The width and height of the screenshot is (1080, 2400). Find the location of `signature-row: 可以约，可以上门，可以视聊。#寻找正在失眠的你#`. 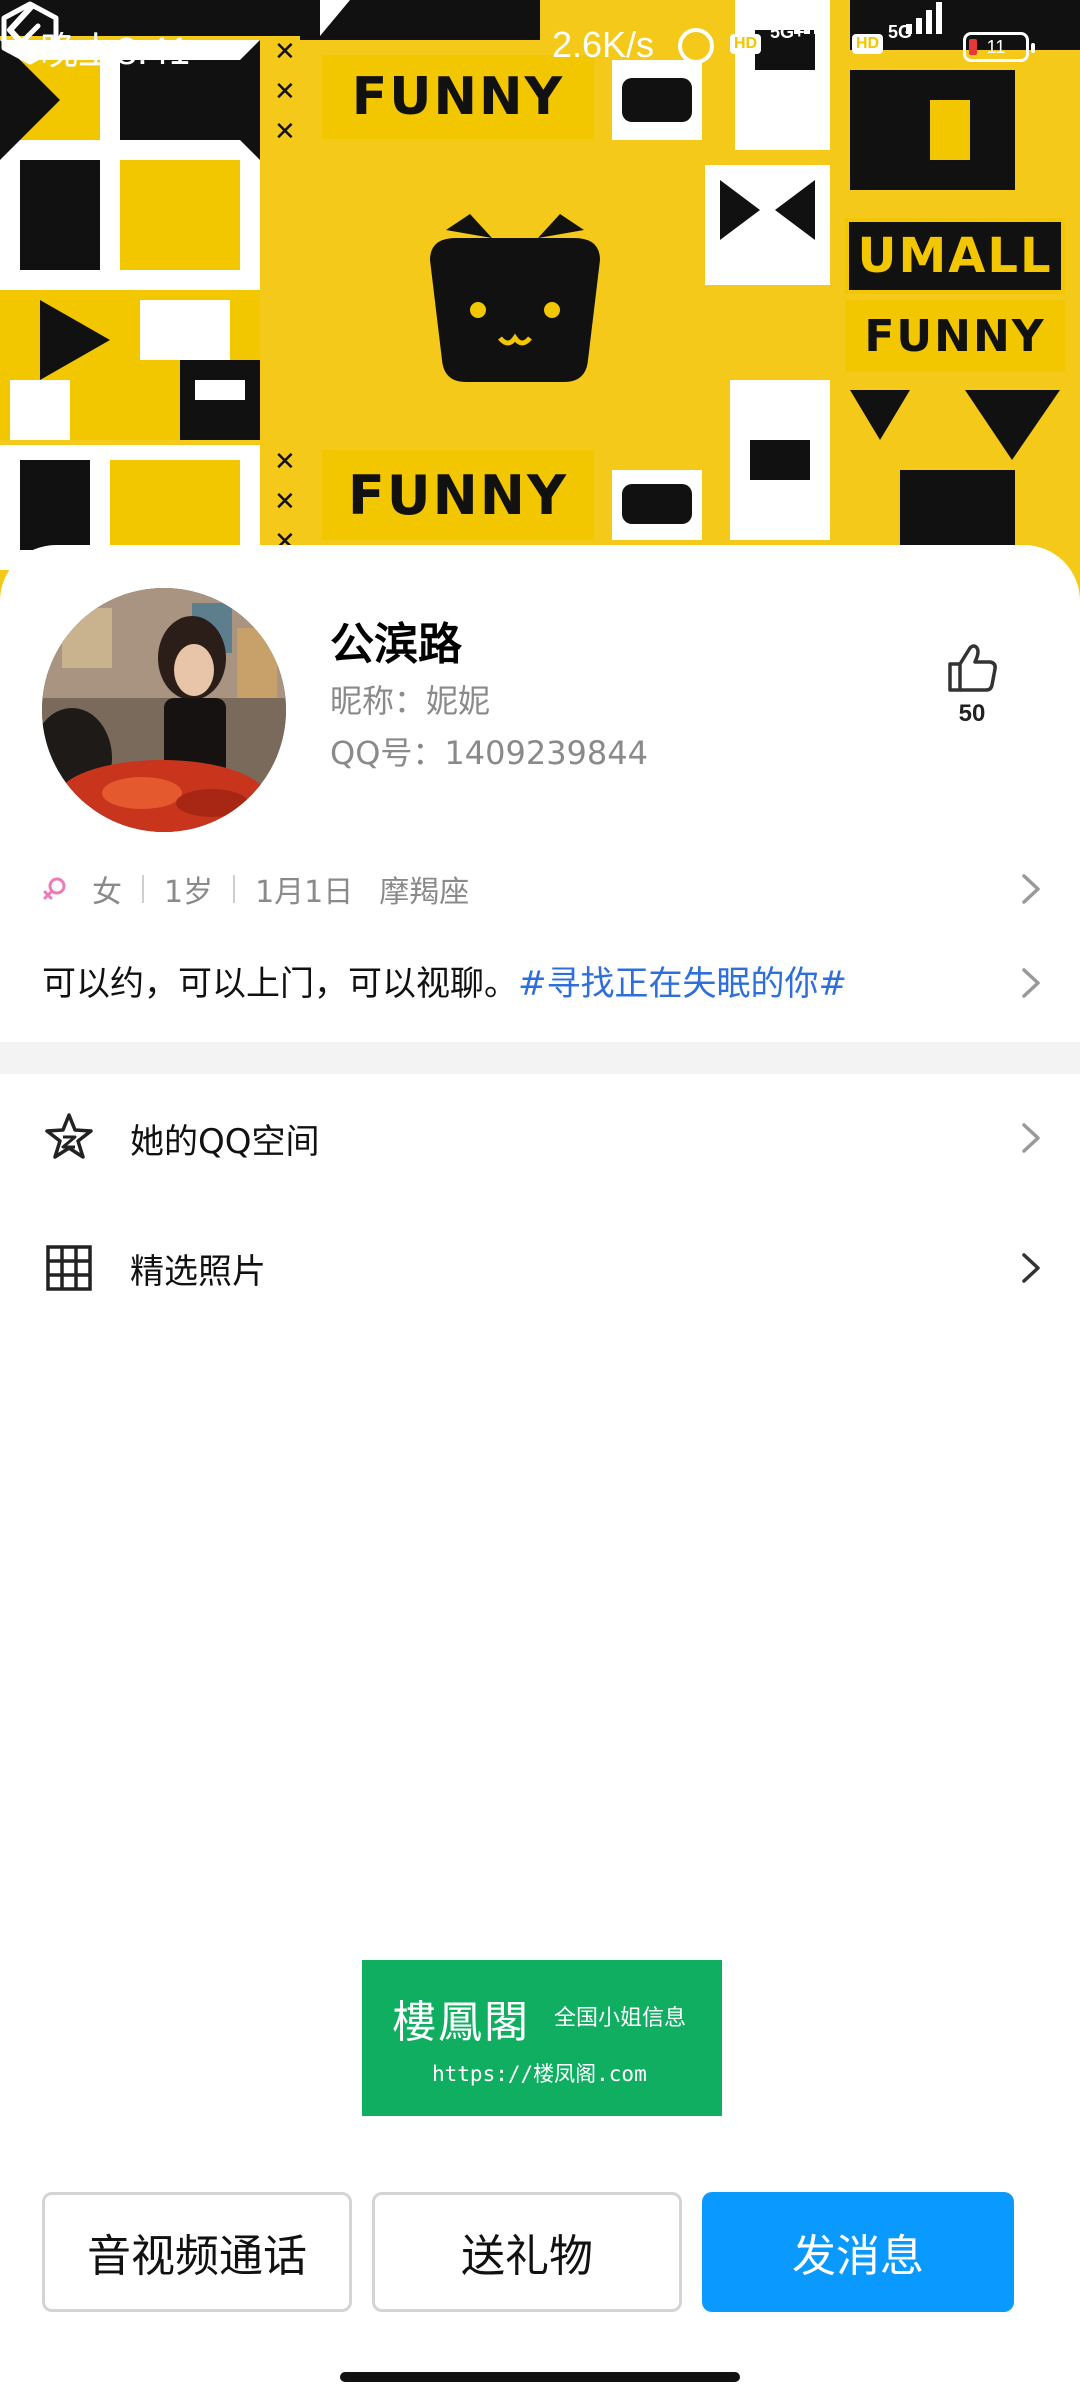

signature-row: 可以约，可以上门，可以视聊。#寻找正在失眠的你# is located at coordinates (542, 984).